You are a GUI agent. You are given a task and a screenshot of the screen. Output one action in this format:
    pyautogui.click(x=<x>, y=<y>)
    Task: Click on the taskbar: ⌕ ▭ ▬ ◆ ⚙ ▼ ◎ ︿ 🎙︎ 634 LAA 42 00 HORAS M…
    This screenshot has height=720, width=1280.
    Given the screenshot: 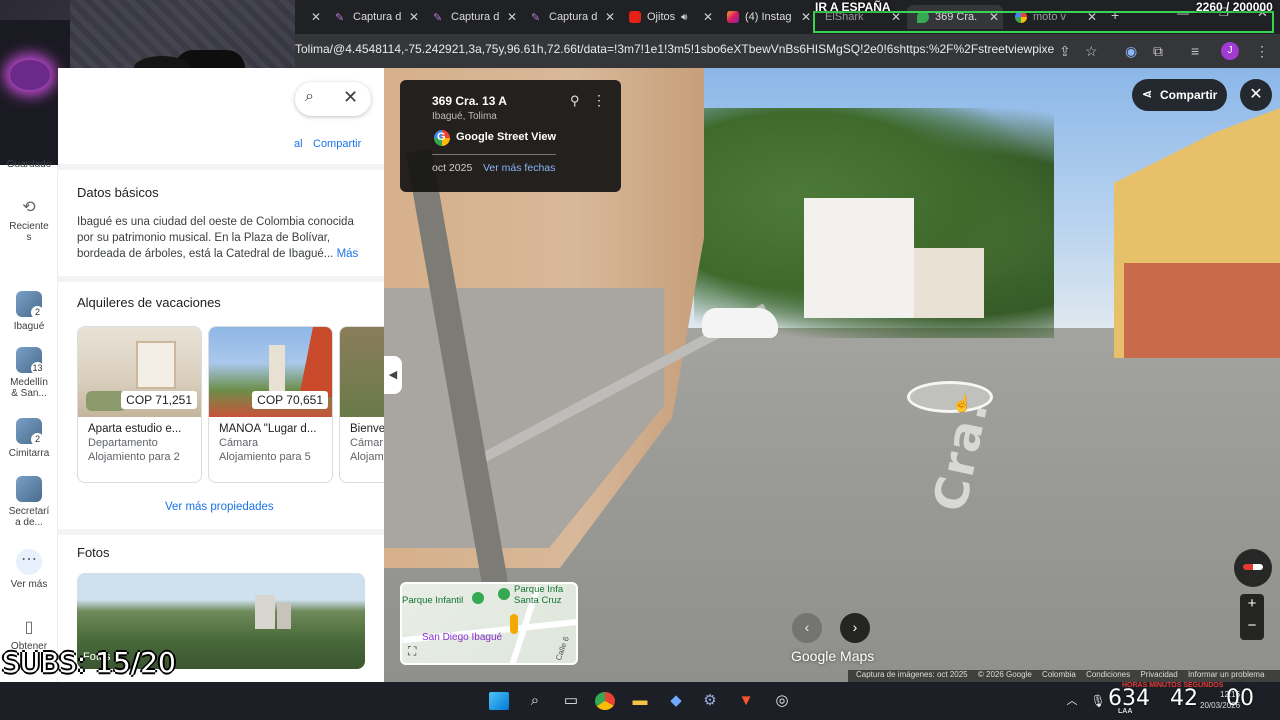 What is the action you would take?
    pyautogui.click(x=640, y=701)
    